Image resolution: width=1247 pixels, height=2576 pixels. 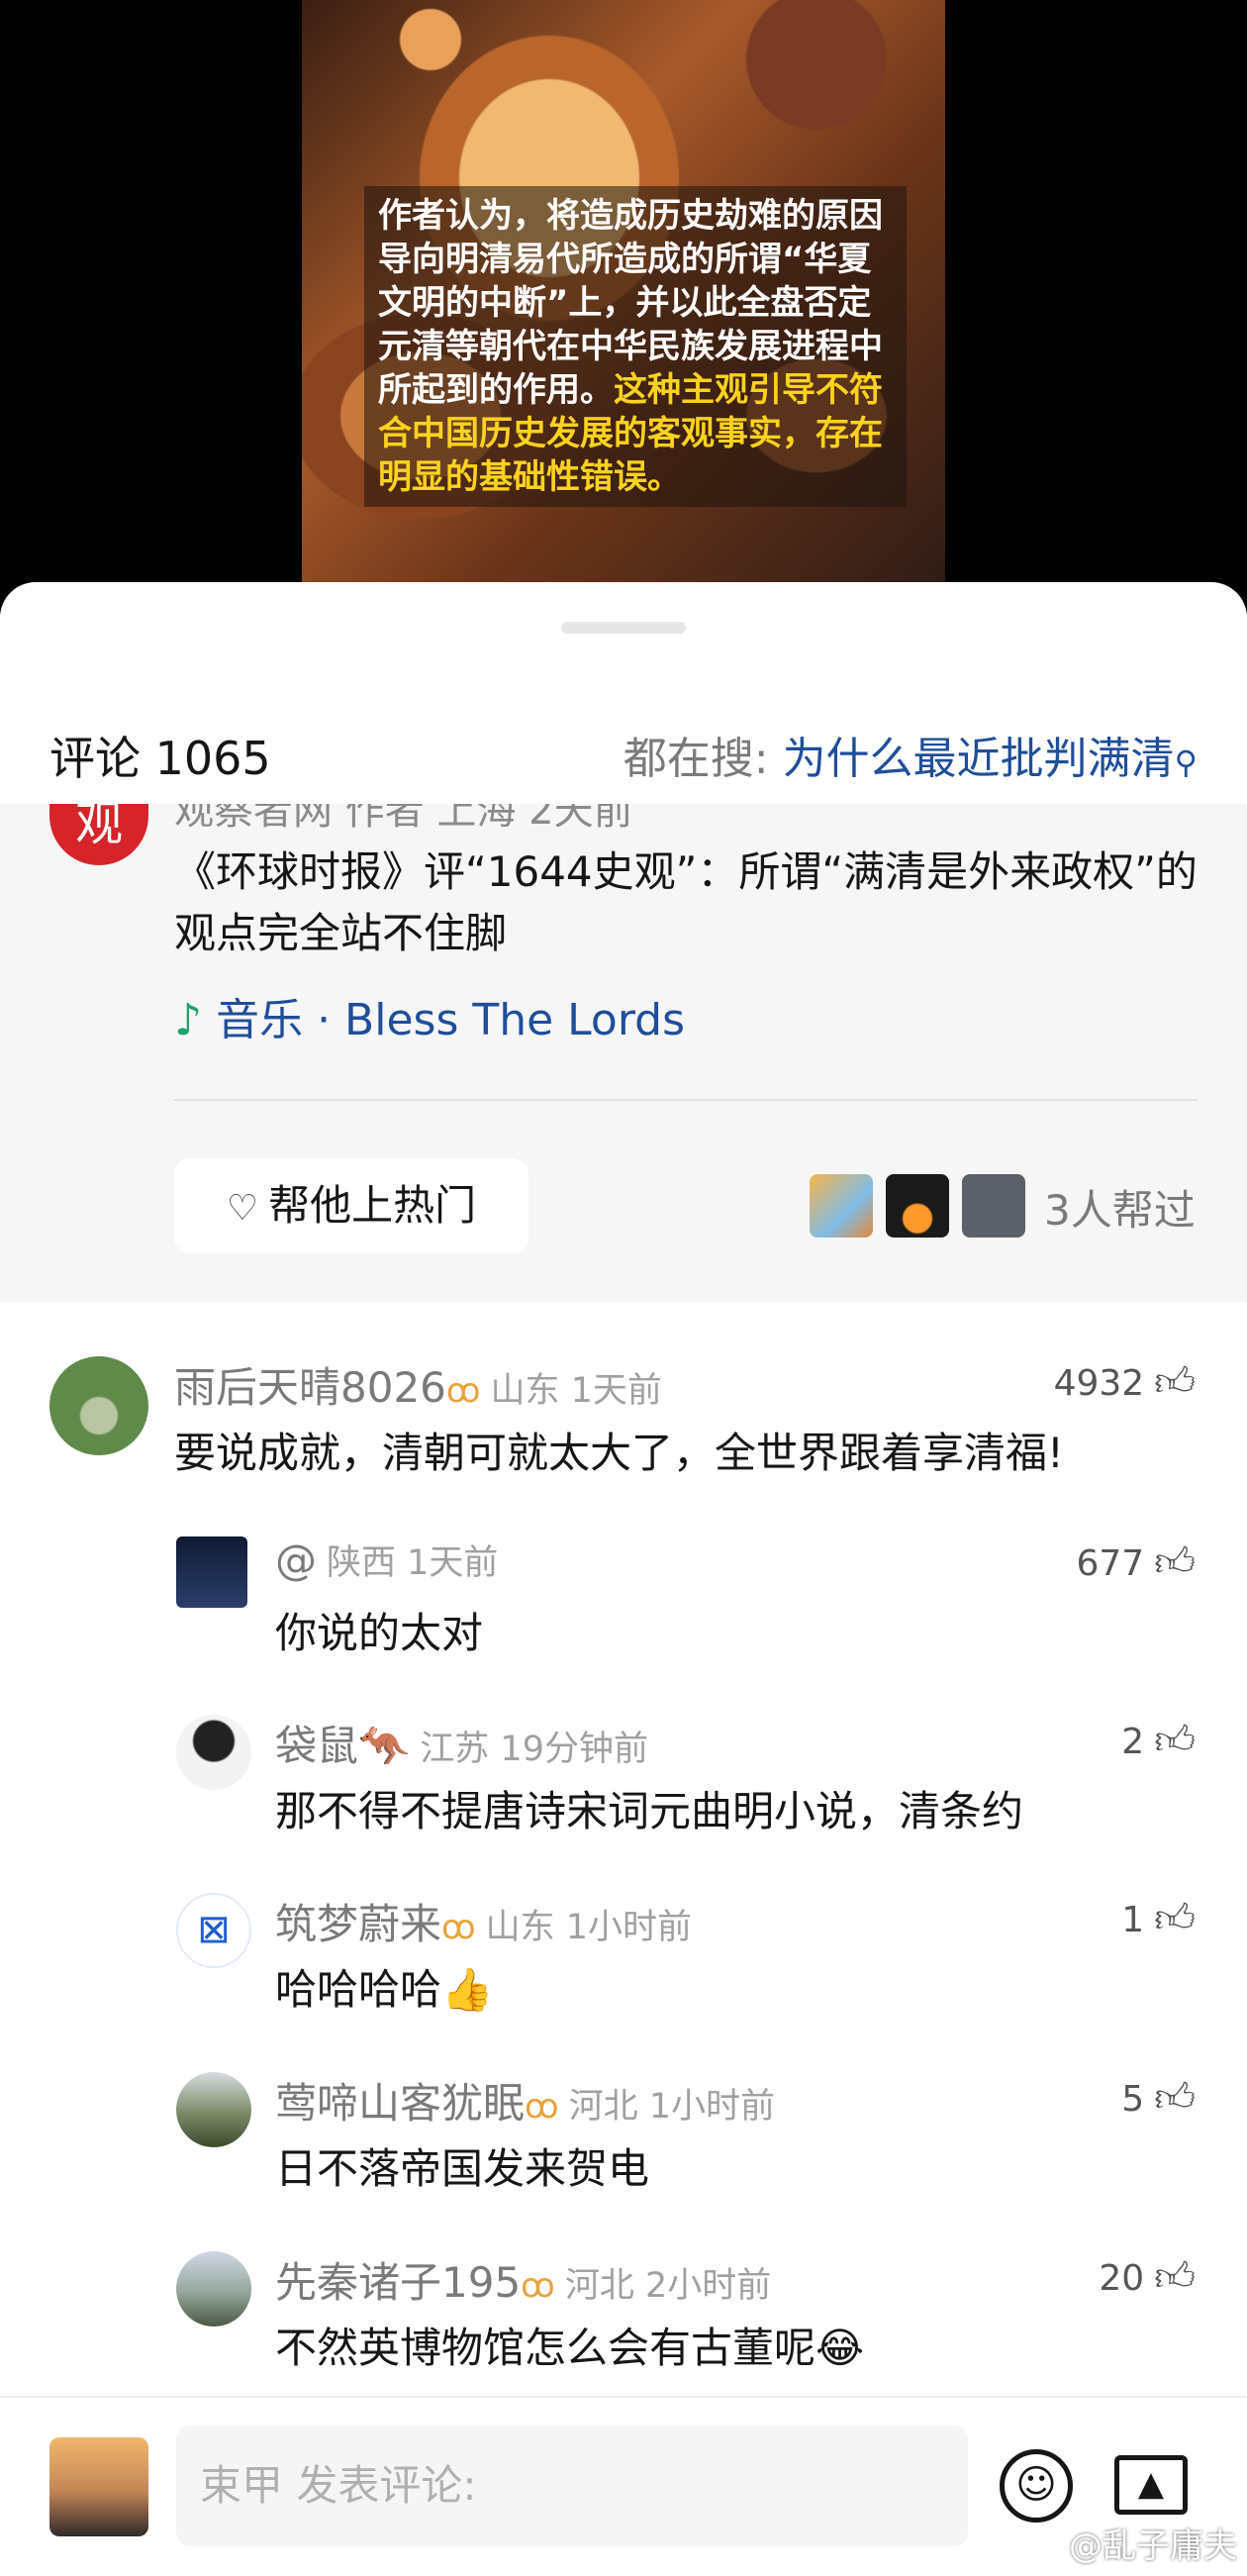 What do you see at coordinates (649, 1811) in the screenshot?
I see `comment-text: 那不得不提唐诗宋词元曲明小说，清条约` at bounding box center [649, 1811].